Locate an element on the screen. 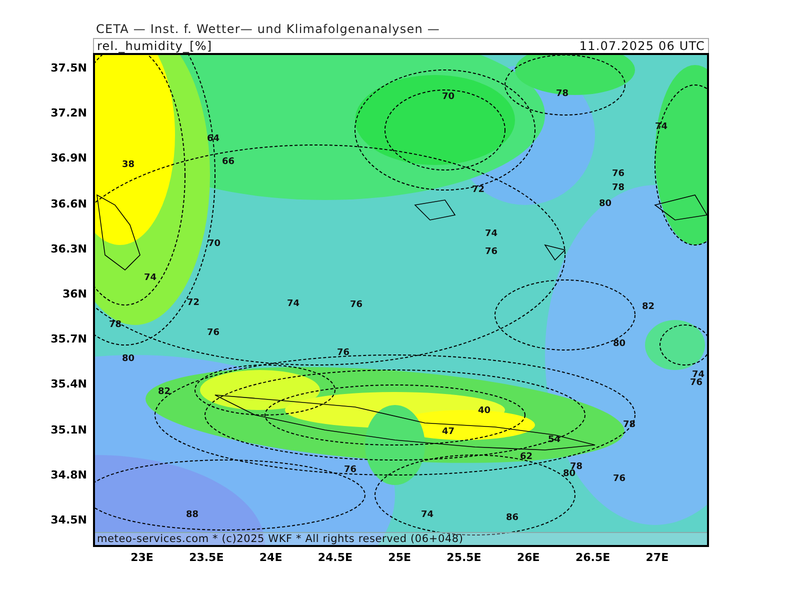  latitude-label: 37.5N is located at coordinates (68, 68).